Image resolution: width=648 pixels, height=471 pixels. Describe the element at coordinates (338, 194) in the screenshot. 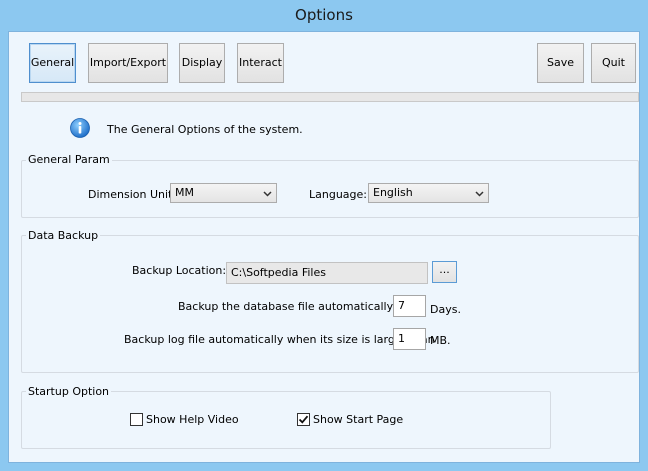

I see `language-label: Language:` at that location.